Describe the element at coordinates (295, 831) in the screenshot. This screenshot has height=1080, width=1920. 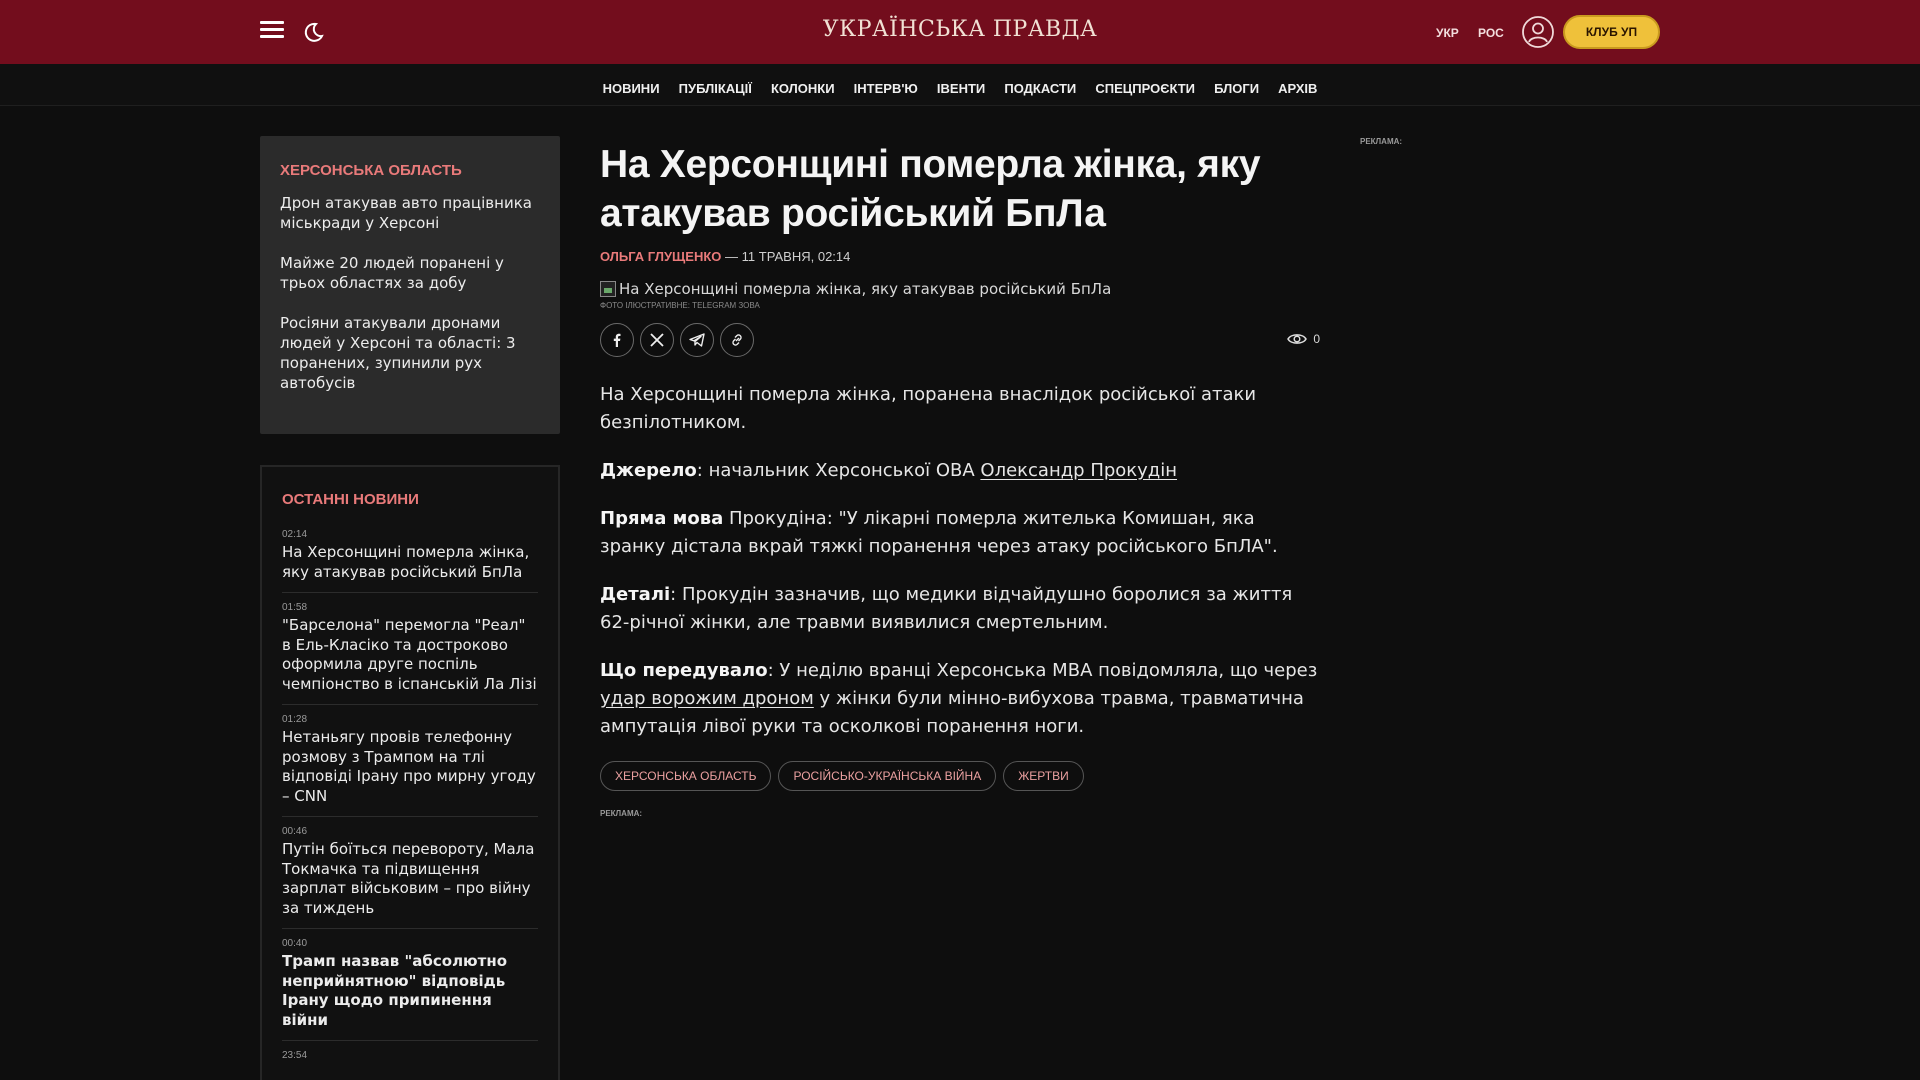
I see `news-time: 00:46` at that location.